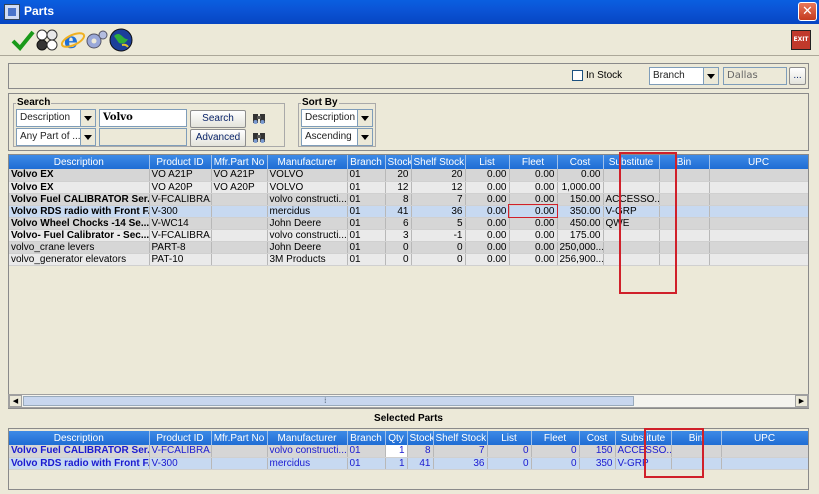  Describe the element at coordinates (420, 451) in the screenshot. I see `table-cell: 8` at that location.